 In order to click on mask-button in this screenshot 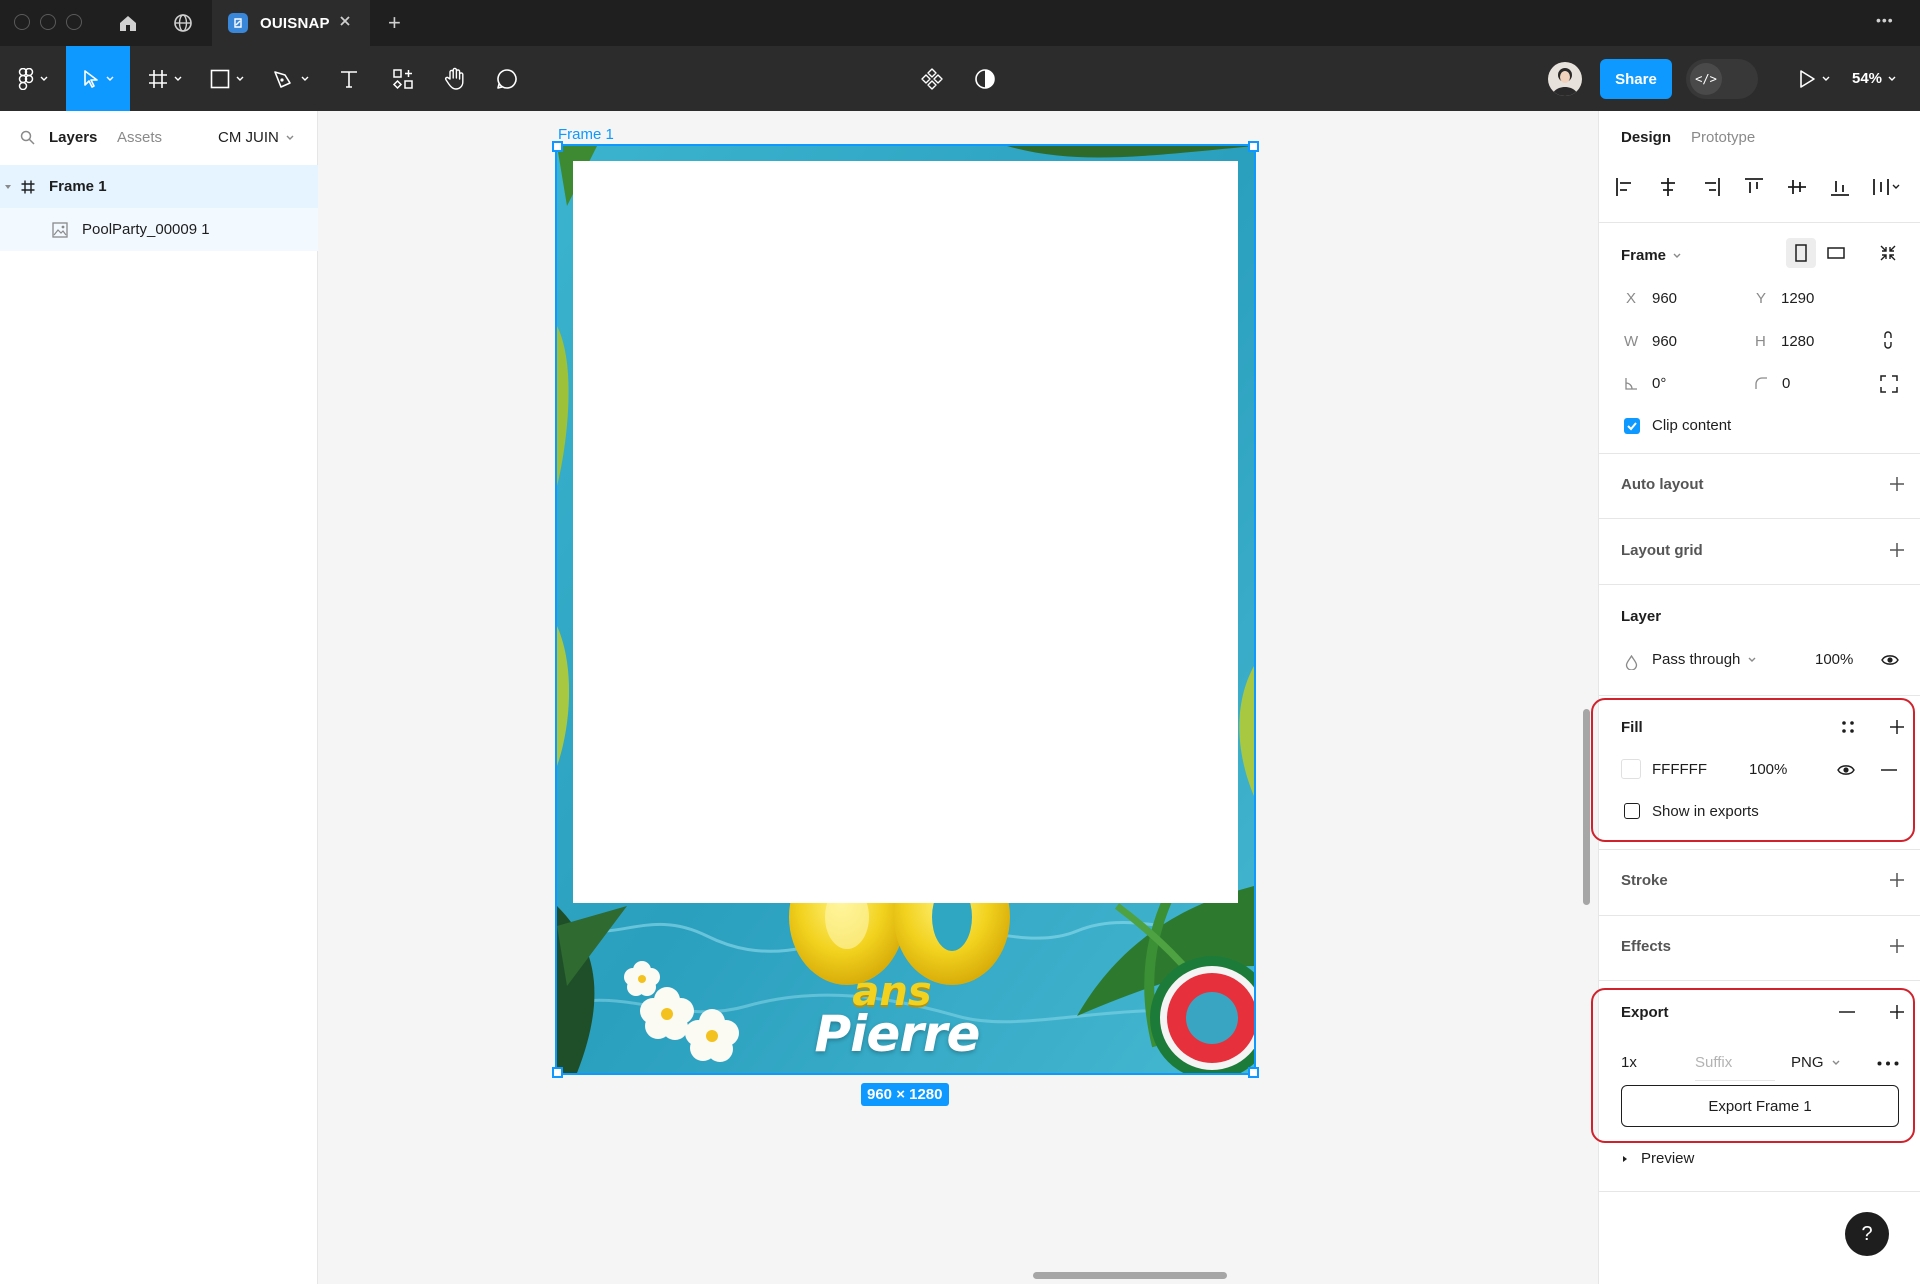, I will do `click(985, 78)`.